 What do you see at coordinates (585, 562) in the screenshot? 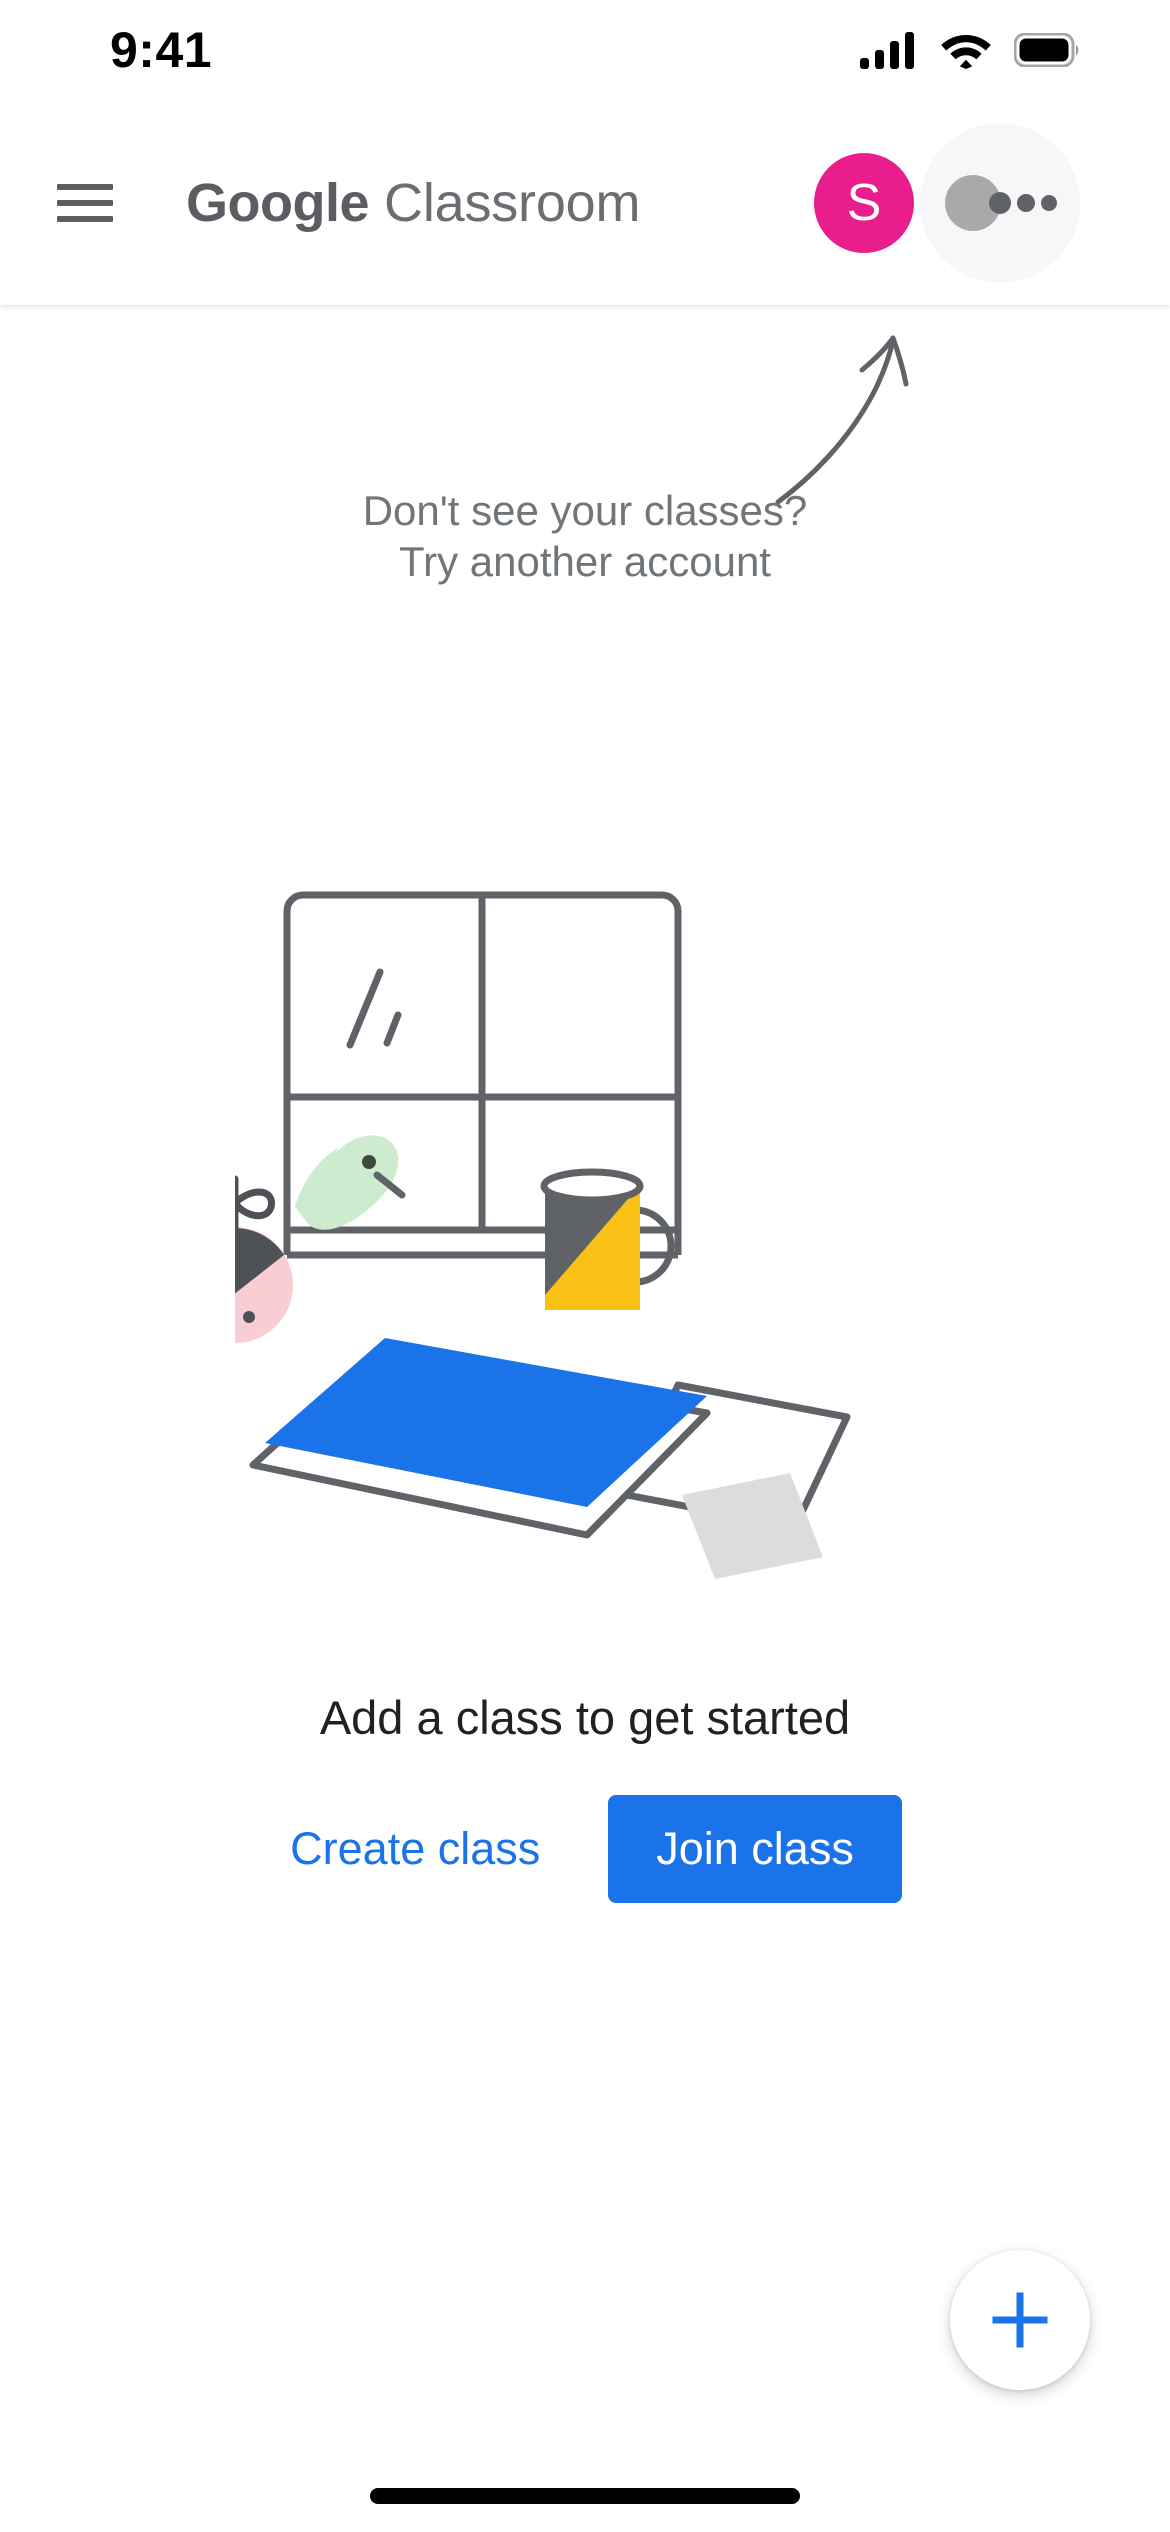
I see `hint-line-2: Try another account` at bounding box center [585, 562].